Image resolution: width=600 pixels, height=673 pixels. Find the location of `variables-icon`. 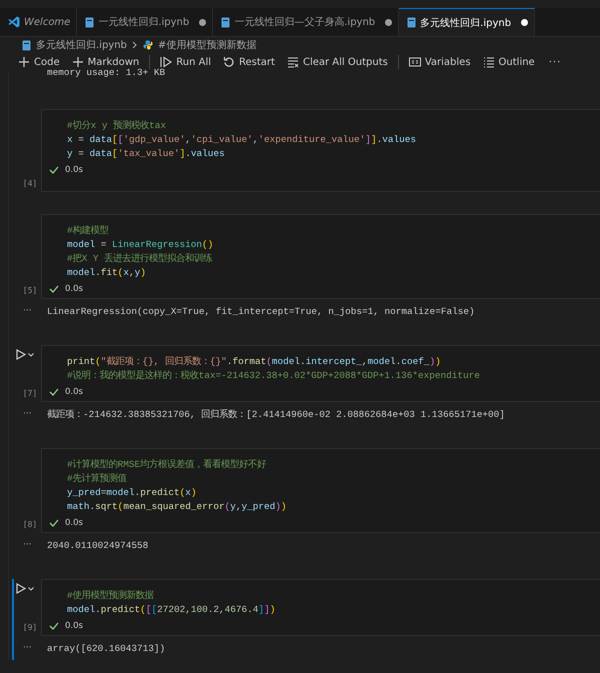

variables-icon is located at coordinates (414, 62).